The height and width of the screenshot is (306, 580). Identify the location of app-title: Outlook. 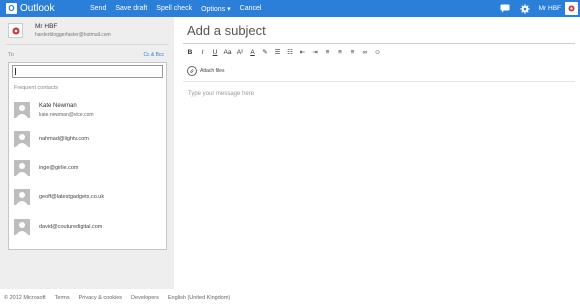
(37, 8).